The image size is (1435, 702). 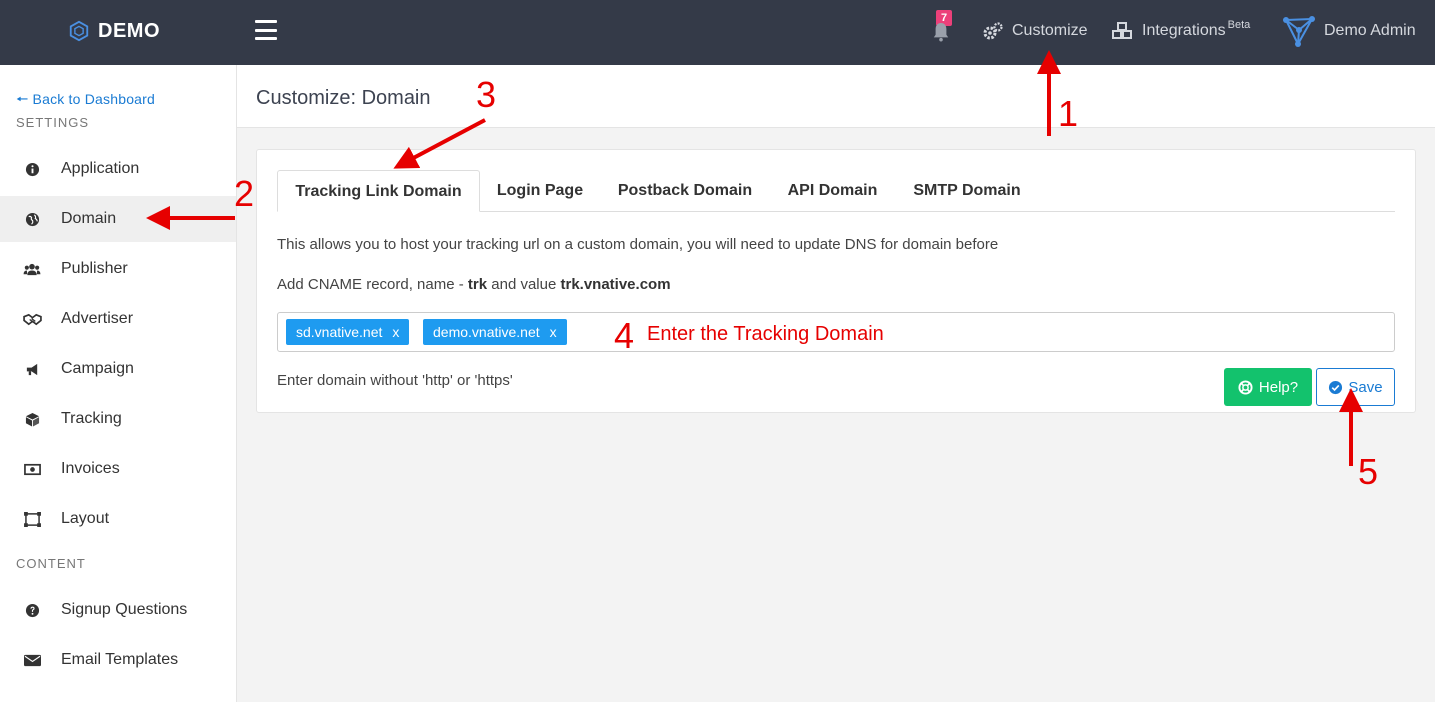 I want to click on save-label: Save, so click(x=1365, y=387).